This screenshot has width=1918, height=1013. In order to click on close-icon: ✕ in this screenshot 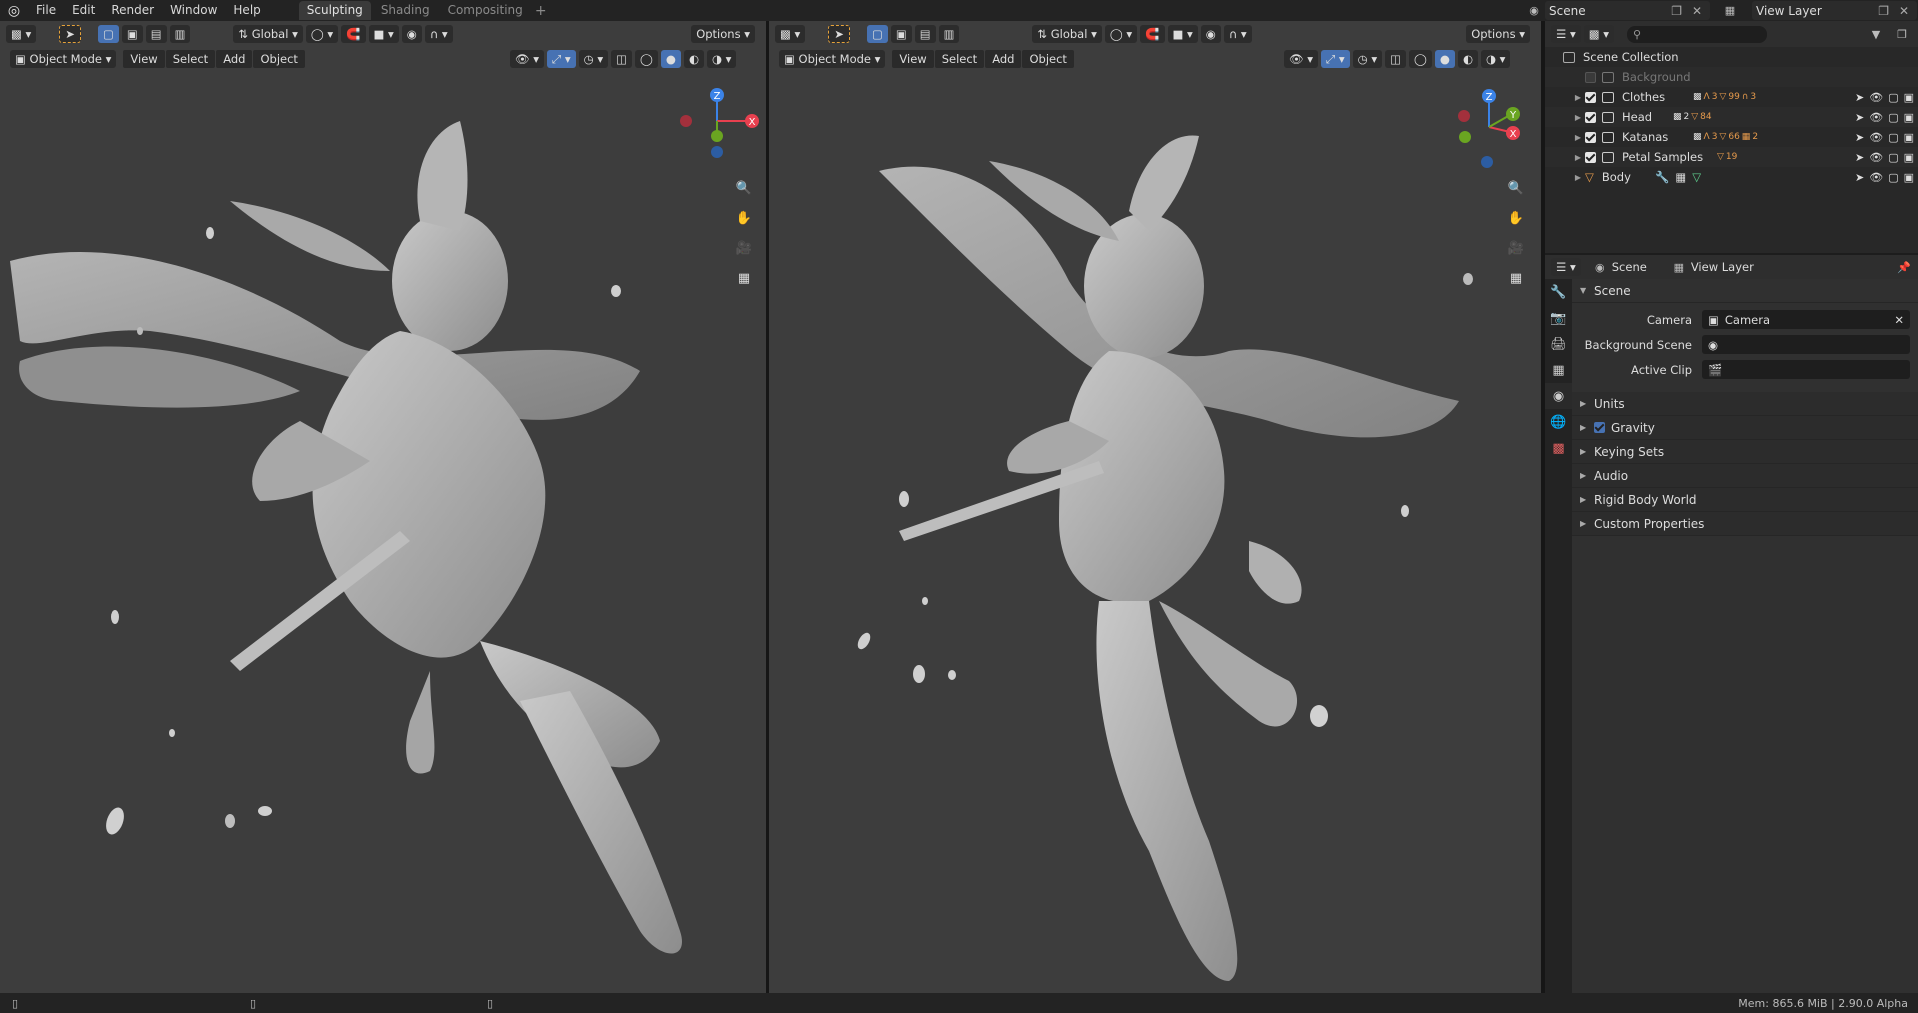, I will do `click(1697, 11)`.